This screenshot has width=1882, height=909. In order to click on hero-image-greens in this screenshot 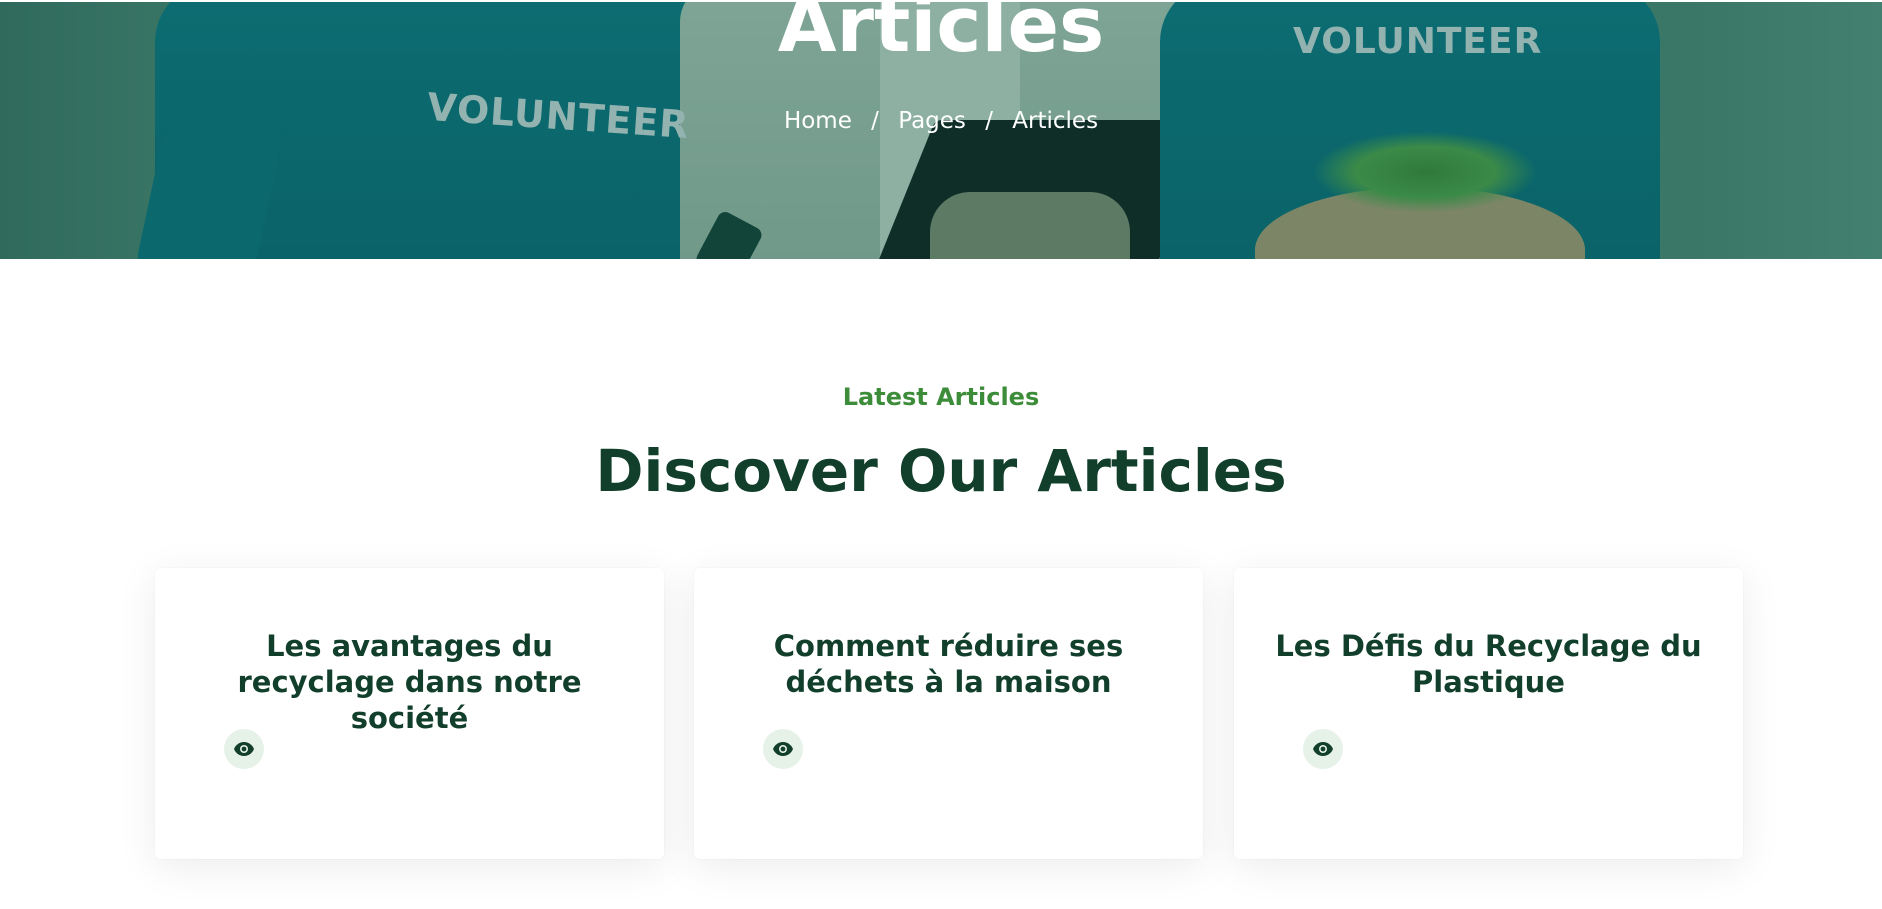, I will do `click(1425, 172)`.